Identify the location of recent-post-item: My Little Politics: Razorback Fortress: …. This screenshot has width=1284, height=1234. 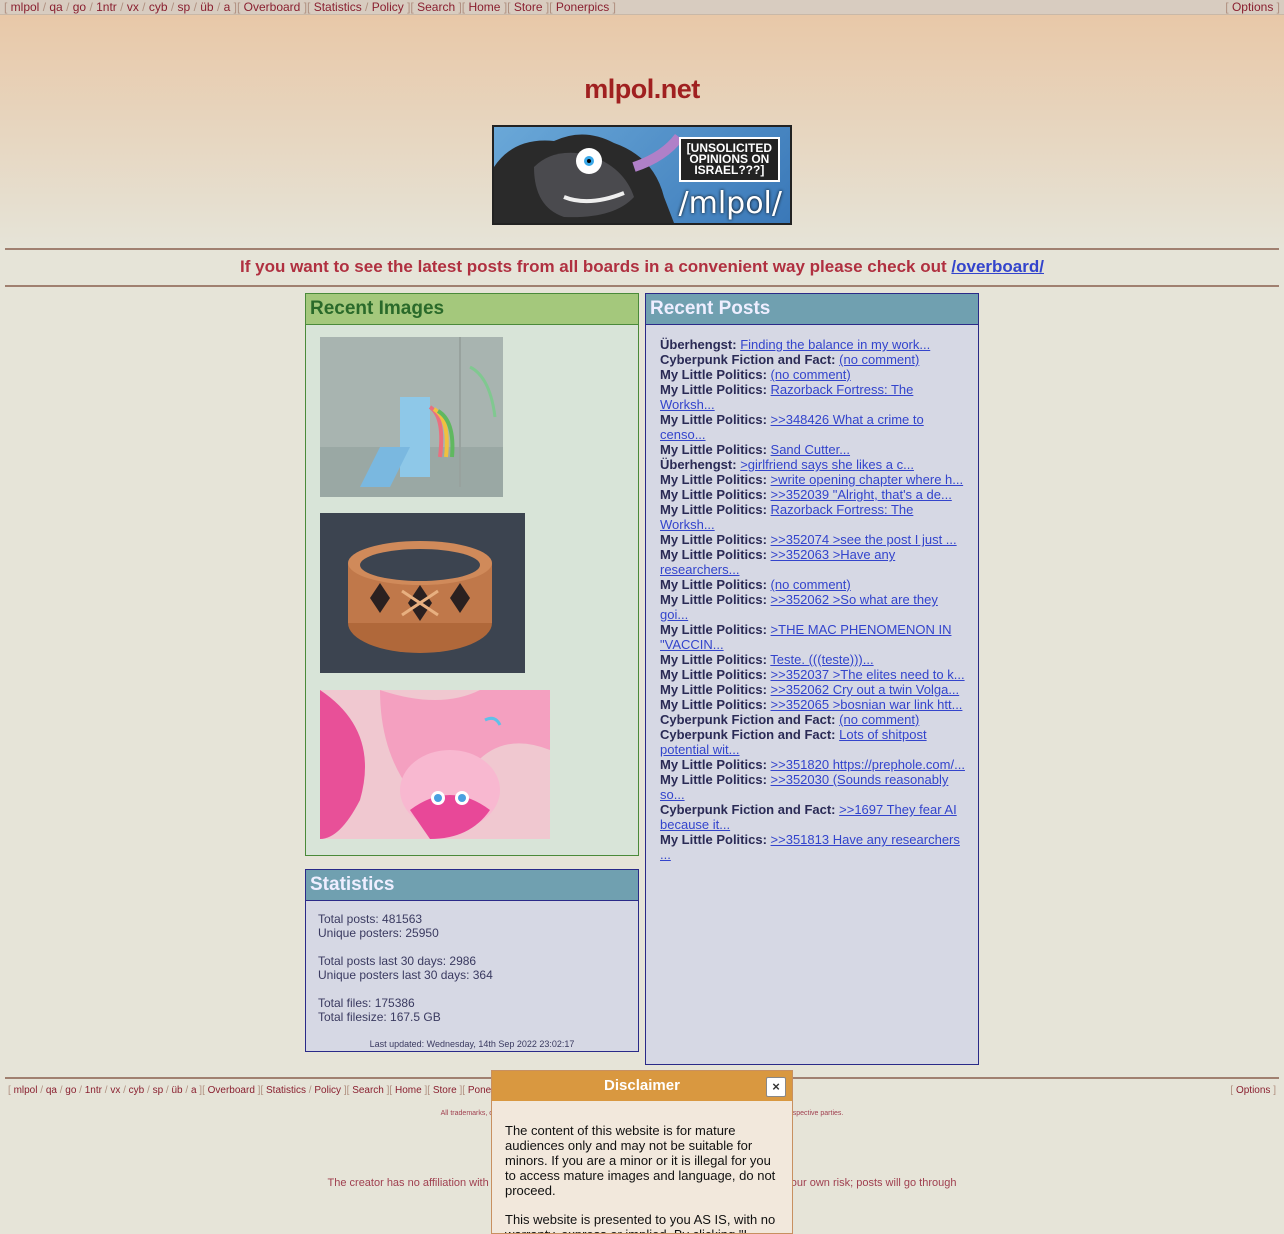
(813, 517).